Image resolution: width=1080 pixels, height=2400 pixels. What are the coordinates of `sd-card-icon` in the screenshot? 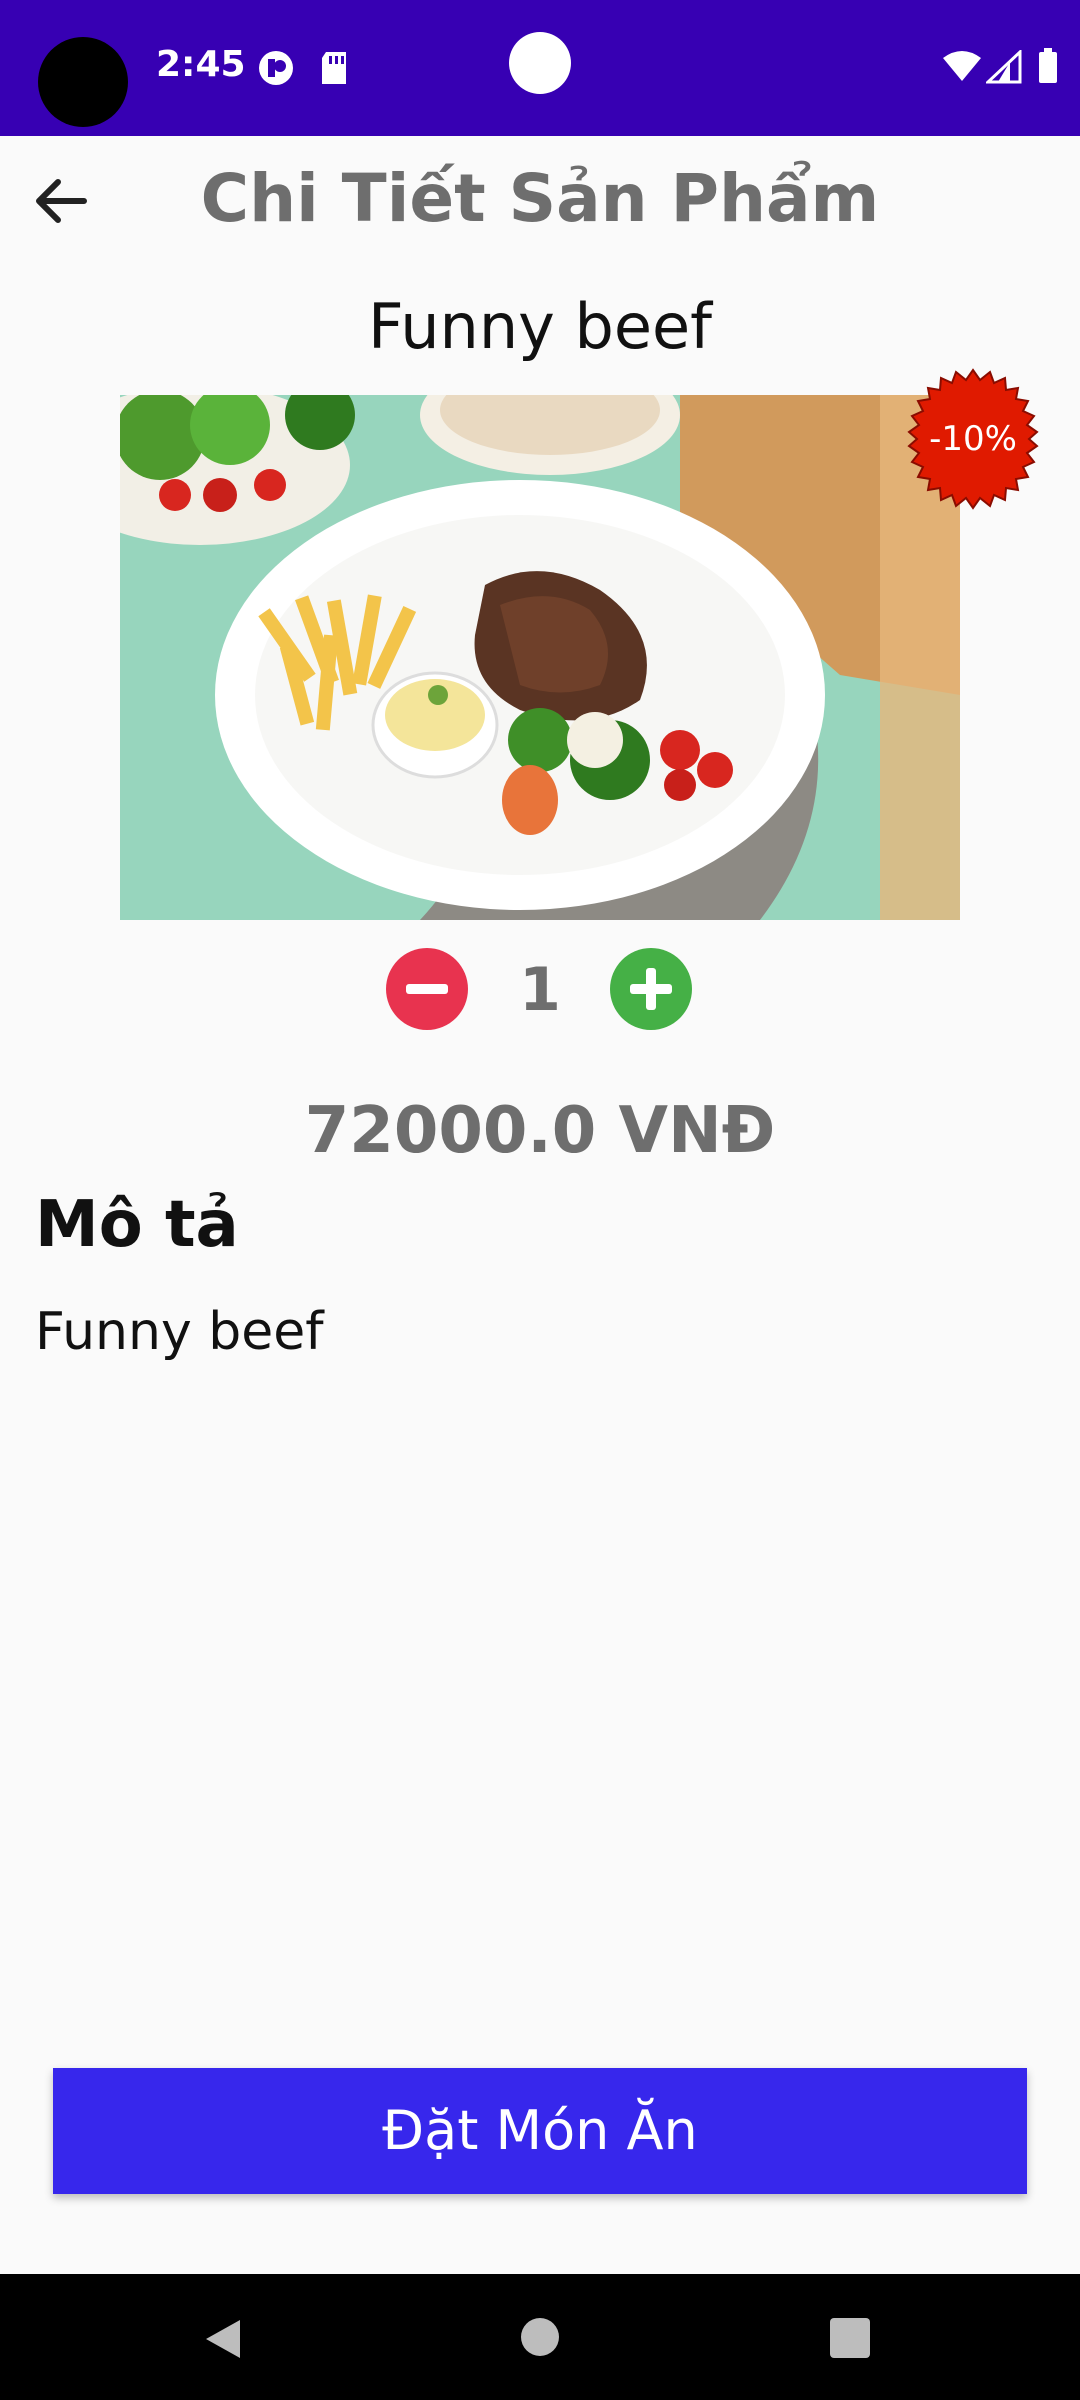 It's located at (334, 68).